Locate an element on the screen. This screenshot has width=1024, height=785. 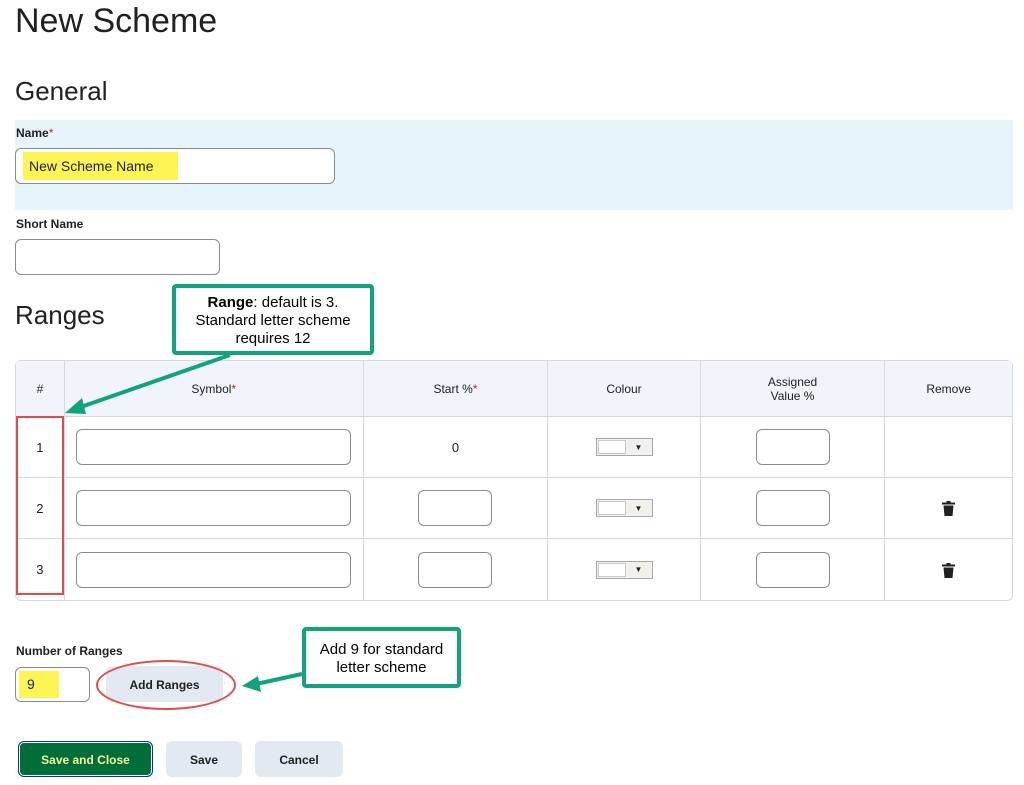
number-of-ranges-value: 9 is located at coordinates (39, 684).